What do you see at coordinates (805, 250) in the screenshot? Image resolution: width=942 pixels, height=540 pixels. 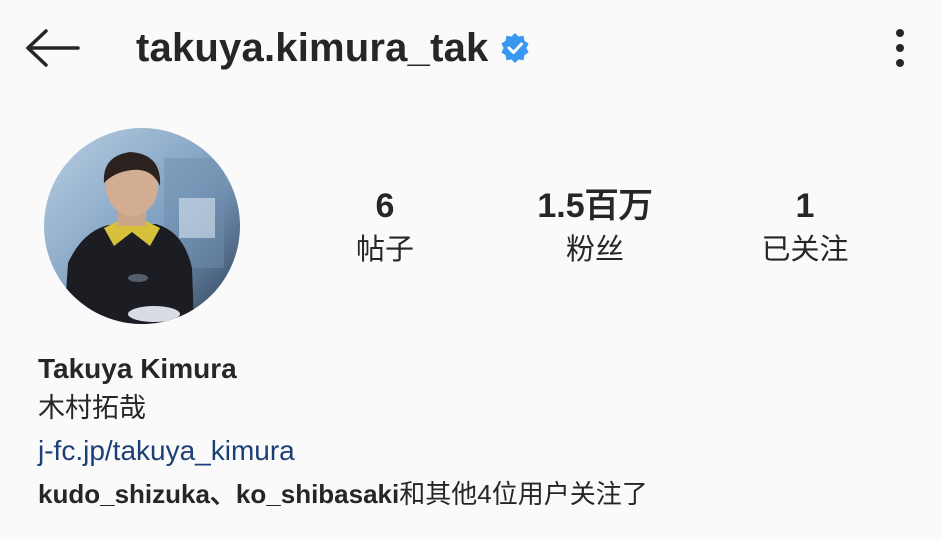 I see `following-count-label: 已关注` at bounding box center [805, 250].